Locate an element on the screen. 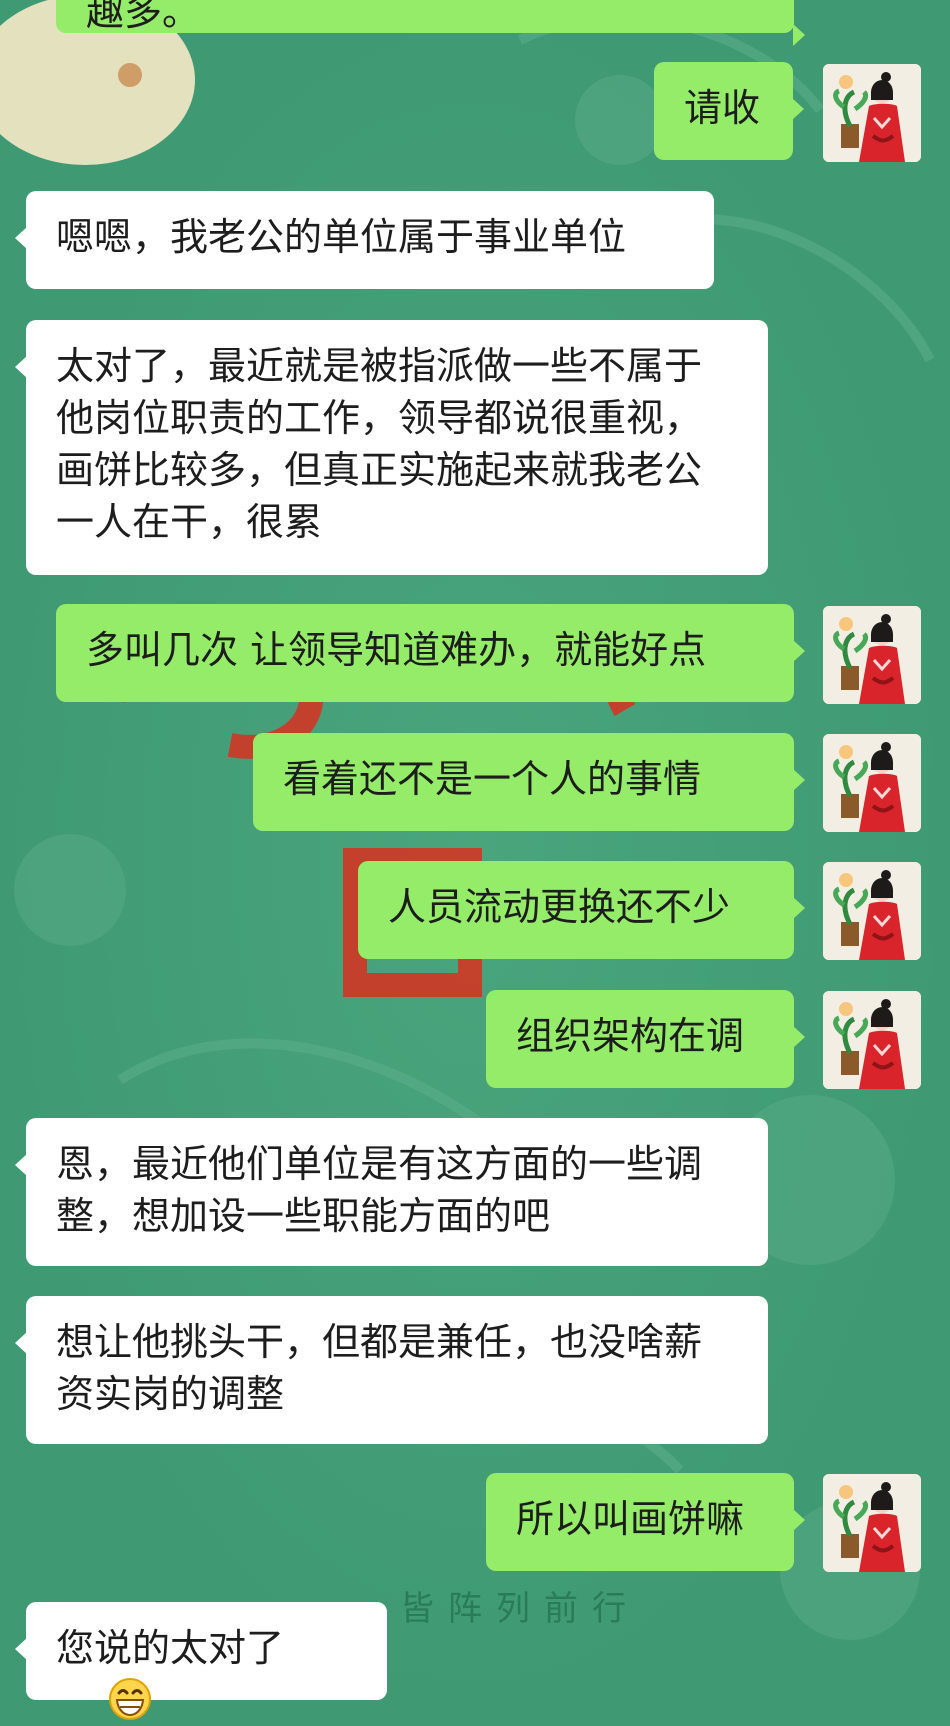 Image resolution: width=950 pixels, height=1726 pixels. wallpaper-watermark-text: 皆阵列前行 is located at coordinates (520, 1609).